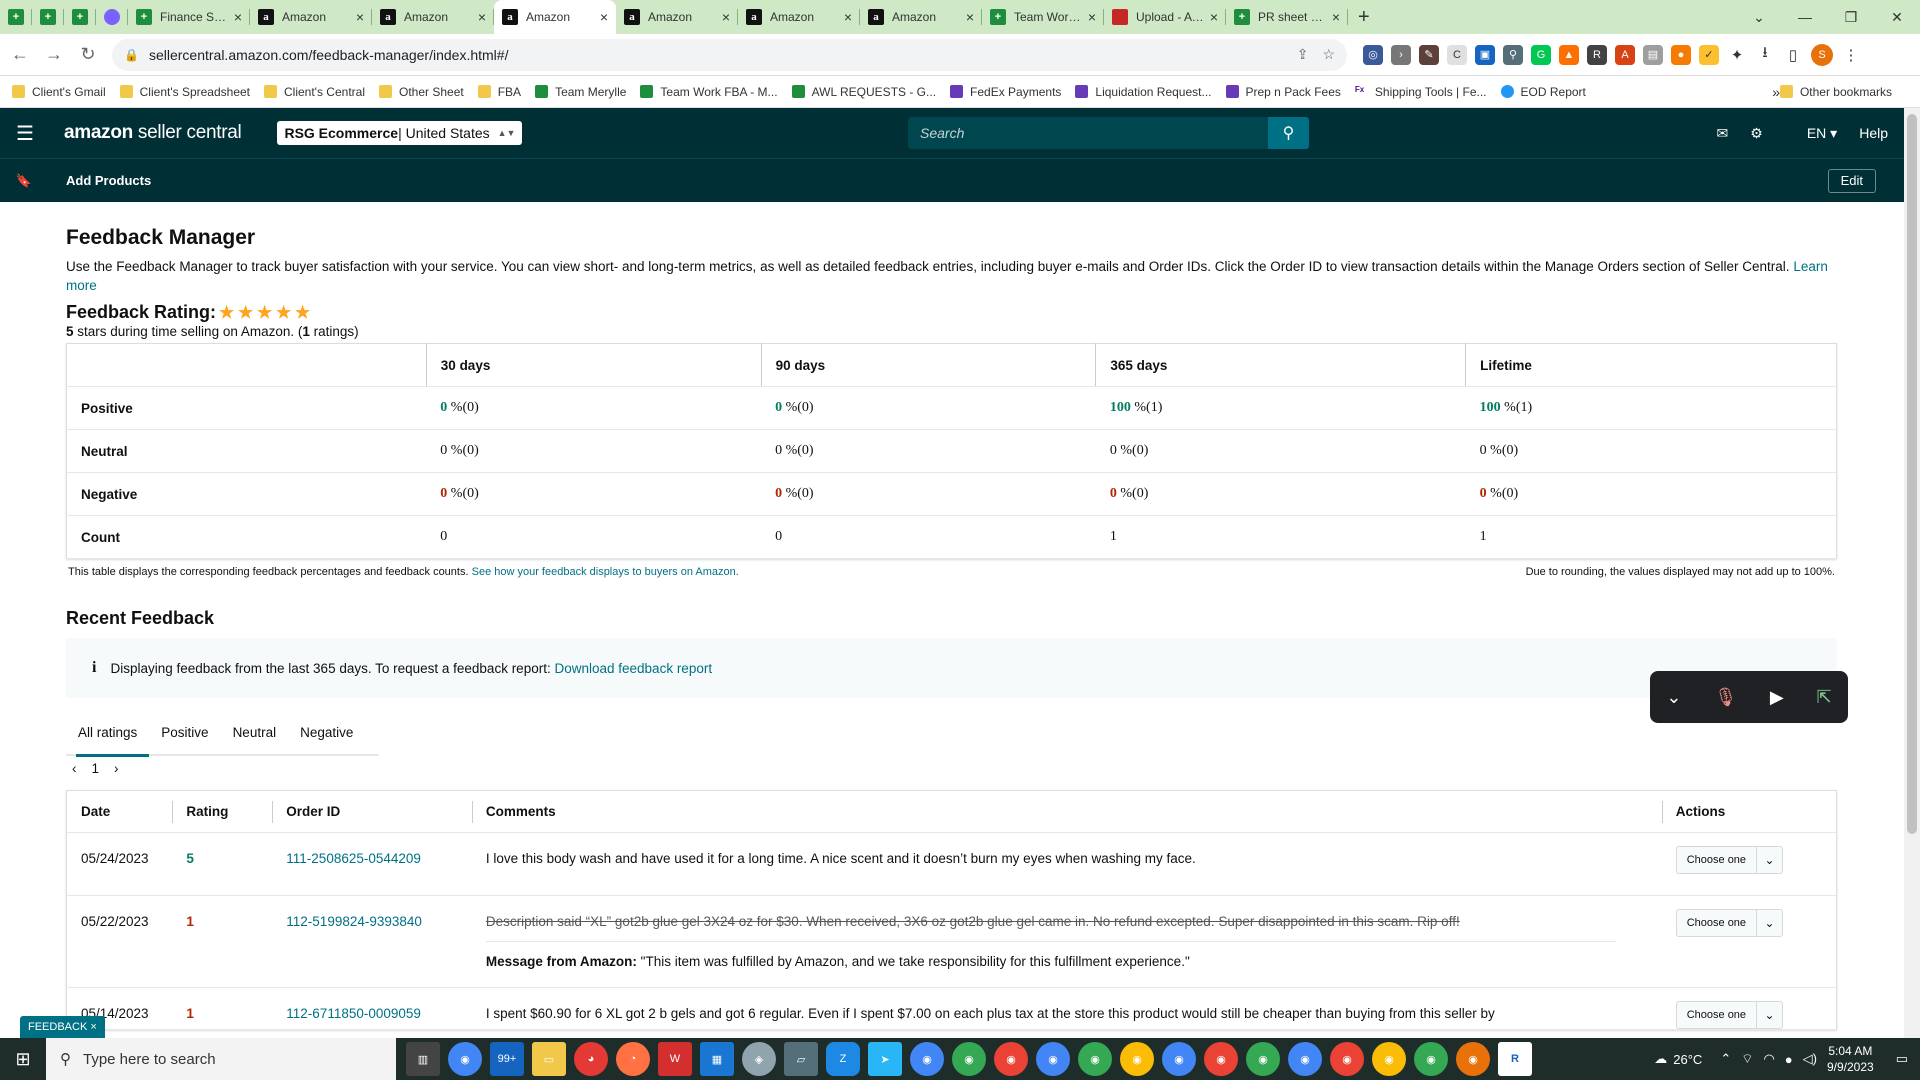 The image size is (1920, 1080). I want to click on camera-icon: ▶, so click(1777, 697).